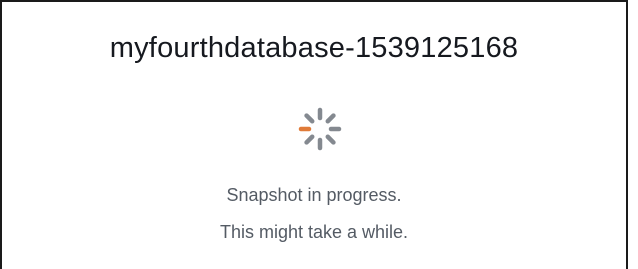  What do you see at coordinates (320, 129) in the screenshot?
I see `loading-spinner-icon` at bounding box center [320, 129].